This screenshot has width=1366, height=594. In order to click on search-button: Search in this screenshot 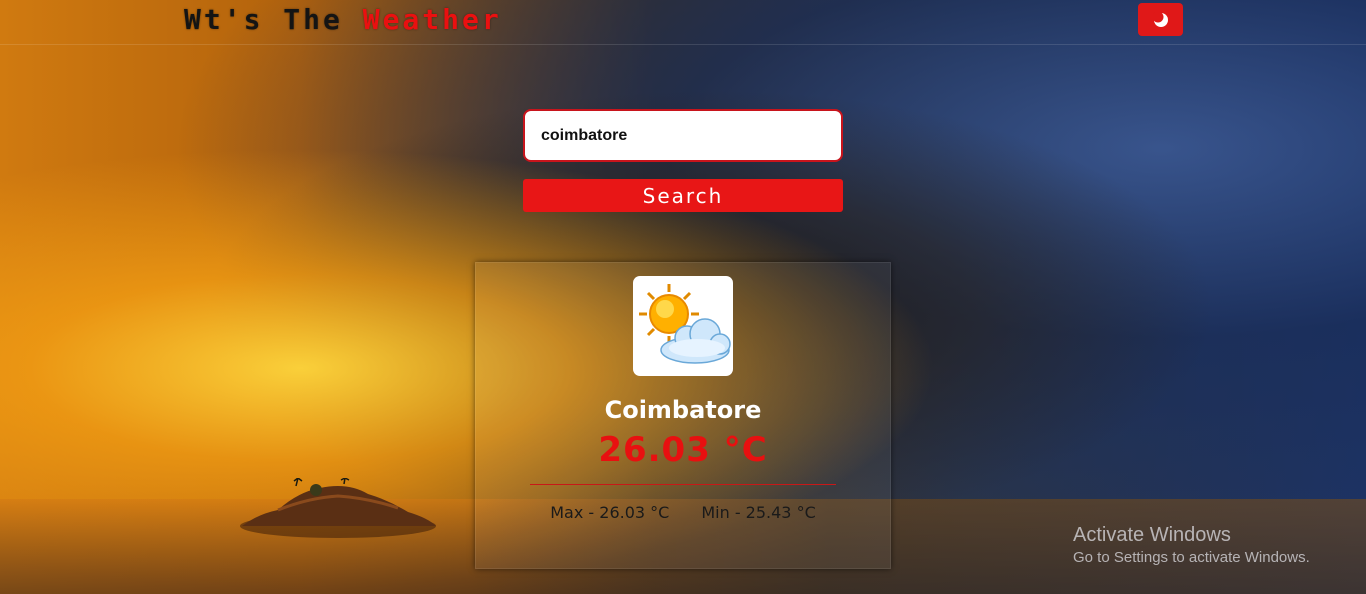, I will do `click(683, 195)`.